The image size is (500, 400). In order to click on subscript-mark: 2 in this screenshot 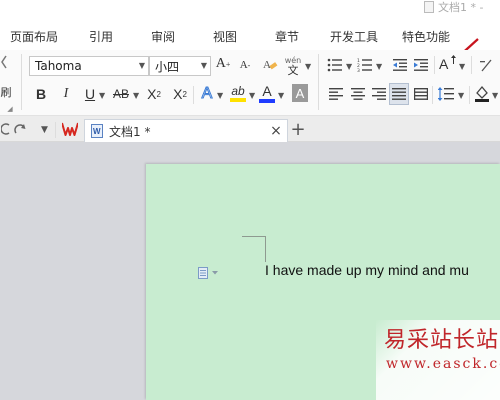, I will do `click(184, 94)`.